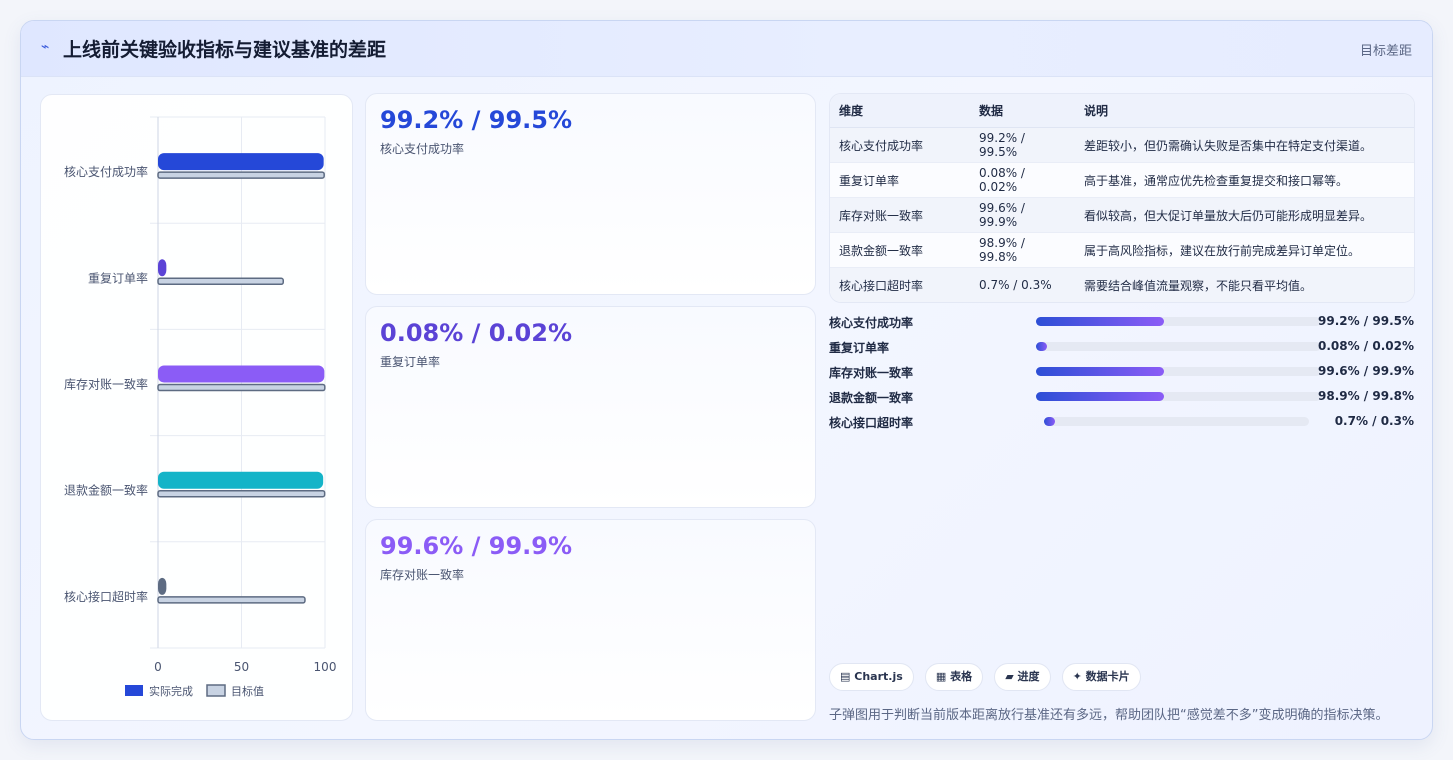 Image resolution: width=1453 pixels, height=760 pixels. Describe the element at coordinates (900, 111) in the screenshot. I see `table-header-dimension: 维度` at that location.